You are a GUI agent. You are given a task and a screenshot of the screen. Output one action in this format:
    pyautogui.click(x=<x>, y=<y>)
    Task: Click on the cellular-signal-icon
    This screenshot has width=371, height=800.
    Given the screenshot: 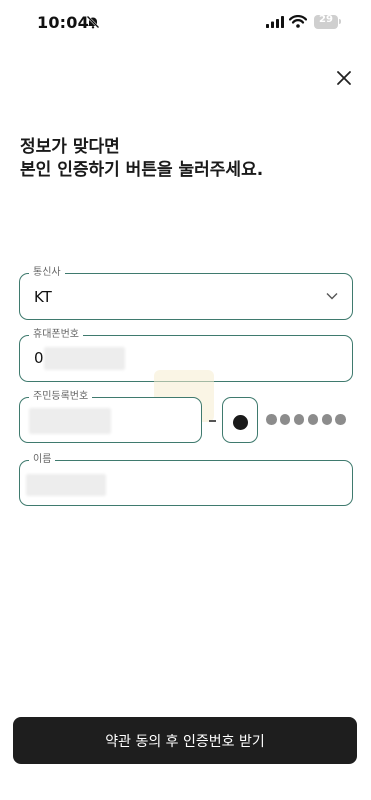 What is the action you would take?
    pyautogui.click(x=275, y=22)
    